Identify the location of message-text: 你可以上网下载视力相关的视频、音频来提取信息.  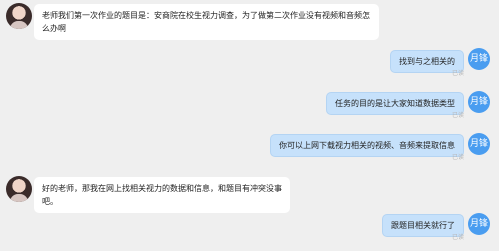
(367, 145).